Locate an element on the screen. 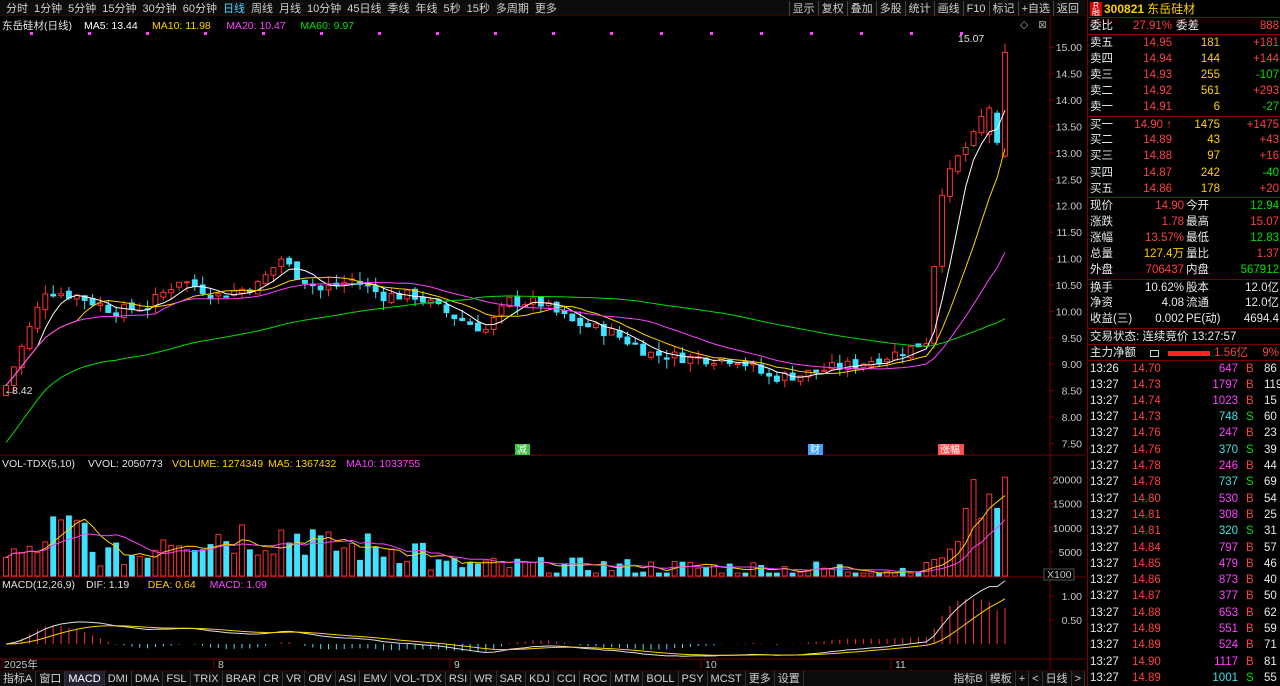 The image size is (1280, 686). period-tab-3: 15分钟 is located at coordinates (119, 8).